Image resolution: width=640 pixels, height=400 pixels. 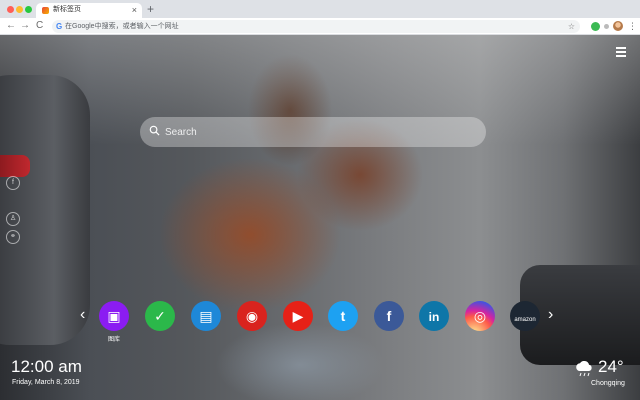 I want to click on user-icon: ♙, so click(x=13, y=219).